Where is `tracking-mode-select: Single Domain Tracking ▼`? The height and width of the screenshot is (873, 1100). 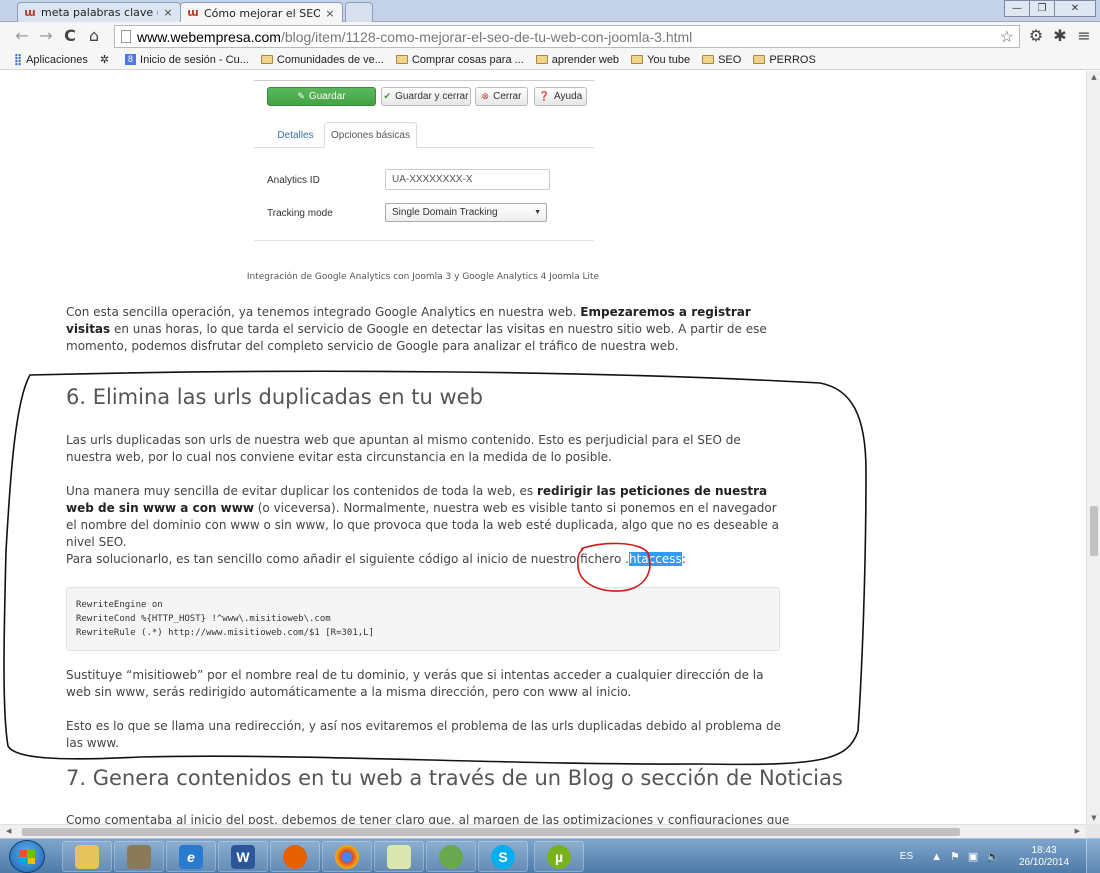
tracking-mode-select: Single Domain Tracking ▼ is located at coordinates (466, 212).